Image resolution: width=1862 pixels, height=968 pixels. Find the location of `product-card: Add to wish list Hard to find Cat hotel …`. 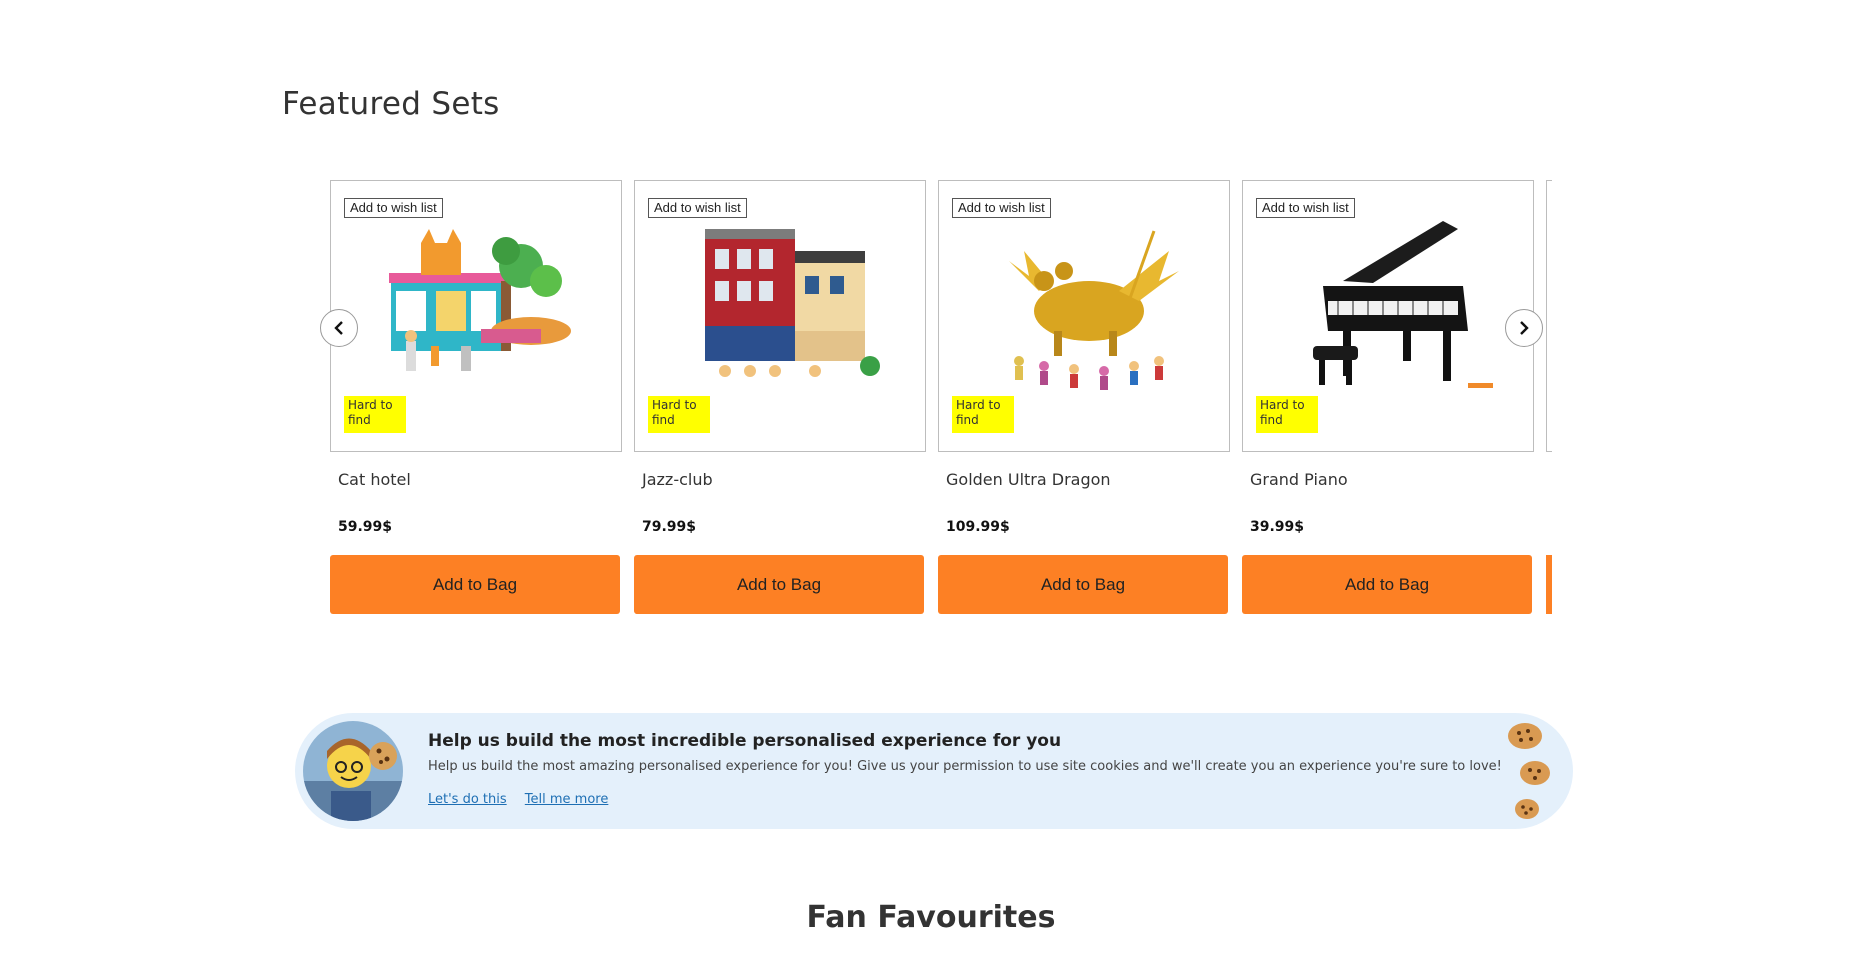

product-card: Add to wish list Hard to find Cat hotel … is located at coordinates (476, 400).